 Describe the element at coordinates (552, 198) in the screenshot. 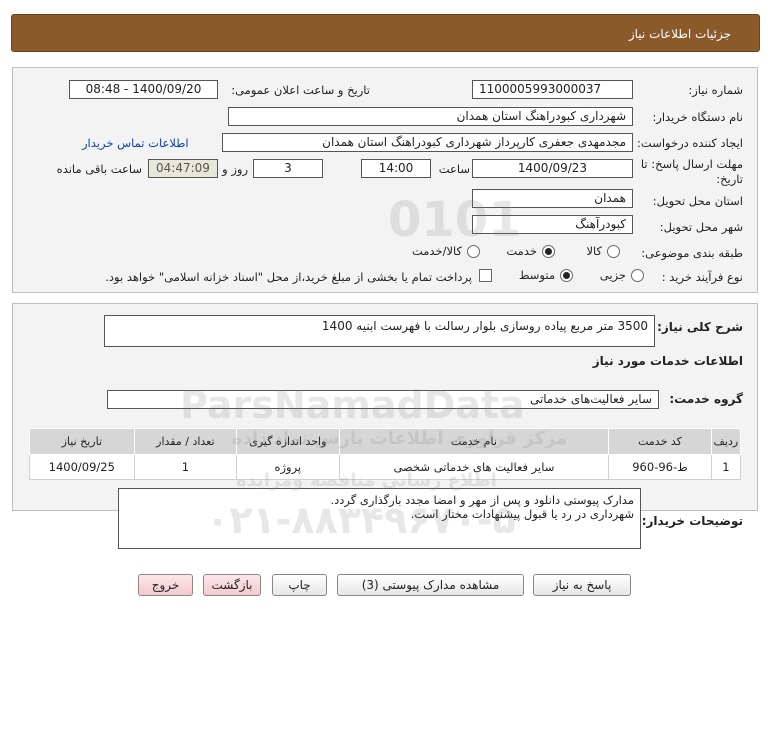

I see `province-field: همدان` at that location.